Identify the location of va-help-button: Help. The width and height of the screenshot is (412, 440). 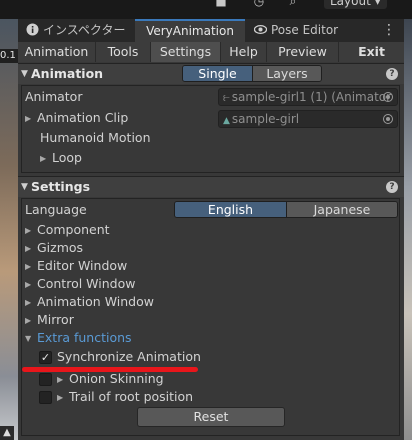
(244, 52).